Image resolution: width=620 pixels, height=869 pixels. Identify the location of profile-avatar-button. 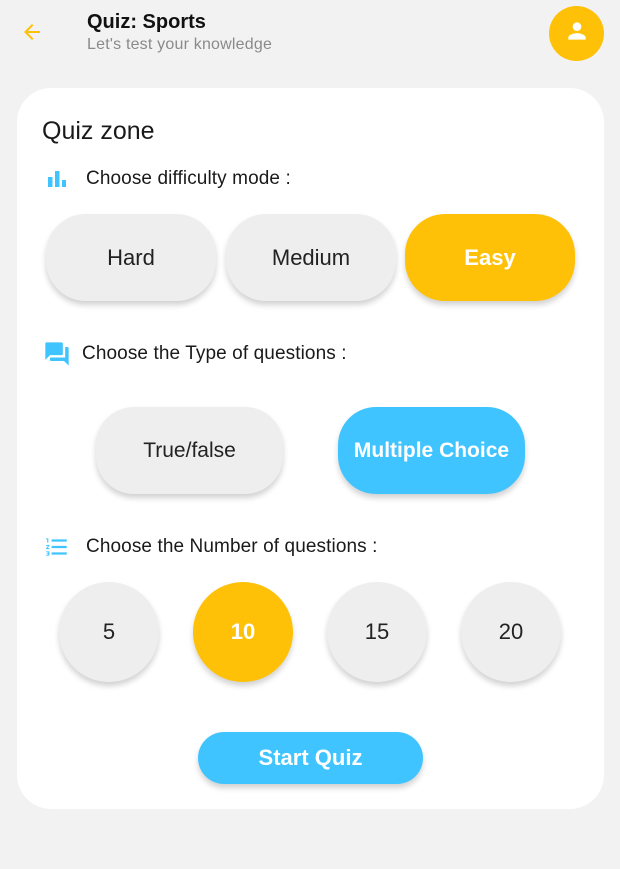
(576, 33).